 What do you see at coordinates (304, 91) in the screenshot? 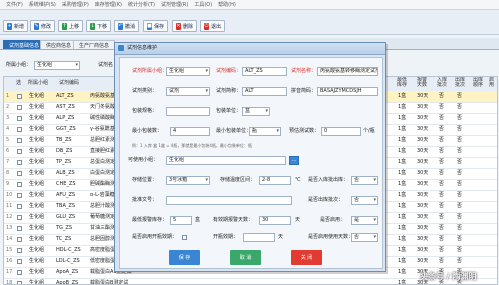
I see `pinyin-label: 拼音简码：` at bounding box center [304, 91].